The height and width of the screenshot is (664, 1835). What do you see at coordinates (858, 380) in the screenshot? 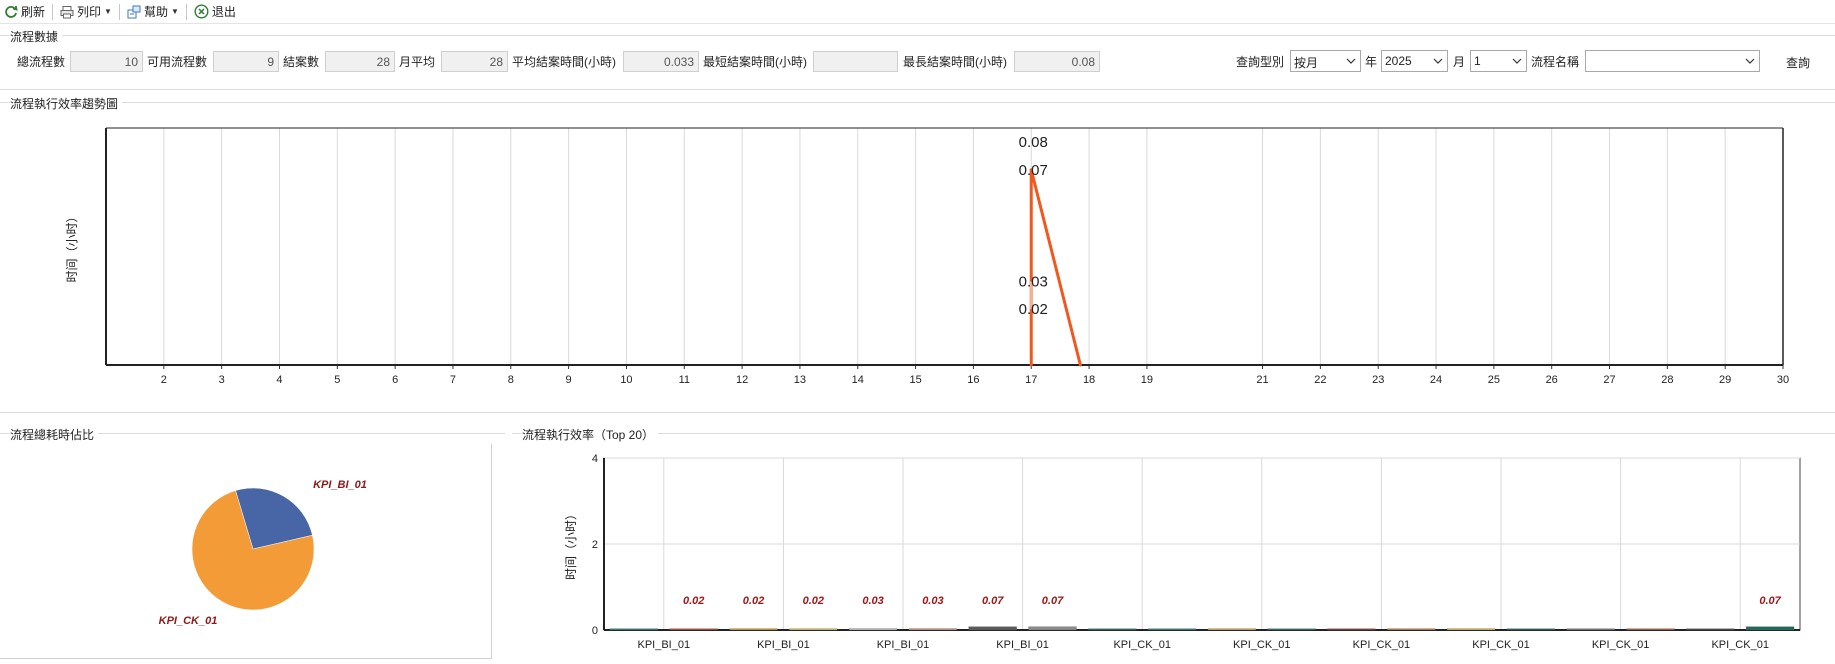
I see `x-tick-label: 14` at bounding box center [858, 380].